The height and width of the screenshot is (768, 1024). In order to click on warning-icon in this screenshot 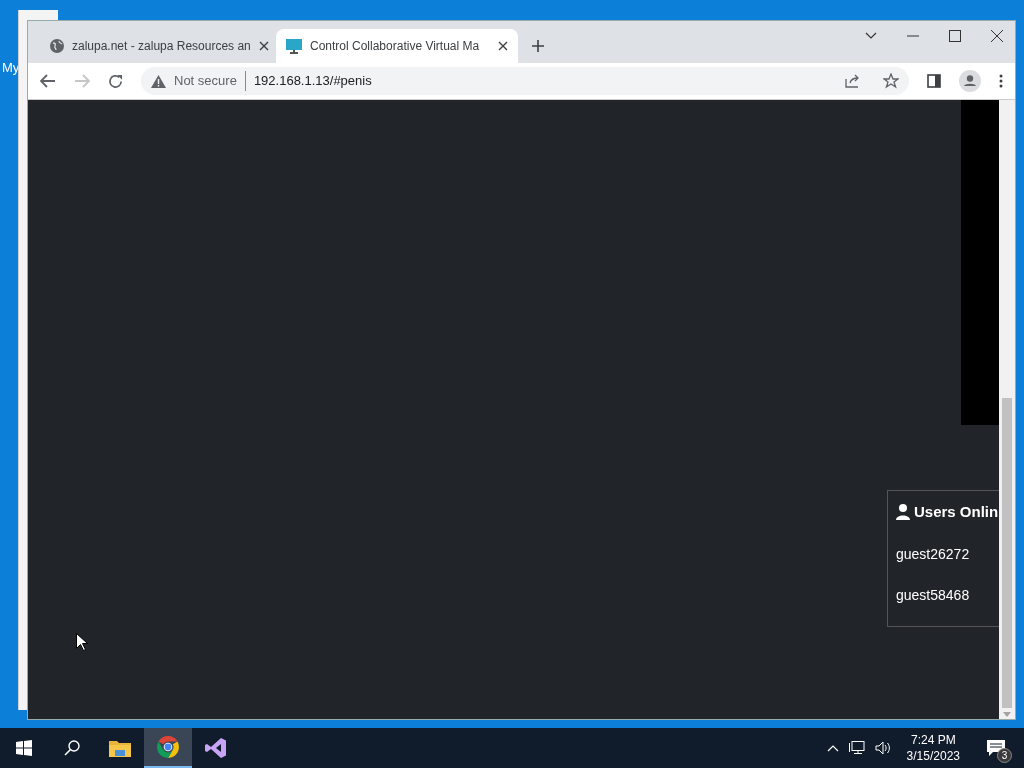, I will do `click(158, 81)`.